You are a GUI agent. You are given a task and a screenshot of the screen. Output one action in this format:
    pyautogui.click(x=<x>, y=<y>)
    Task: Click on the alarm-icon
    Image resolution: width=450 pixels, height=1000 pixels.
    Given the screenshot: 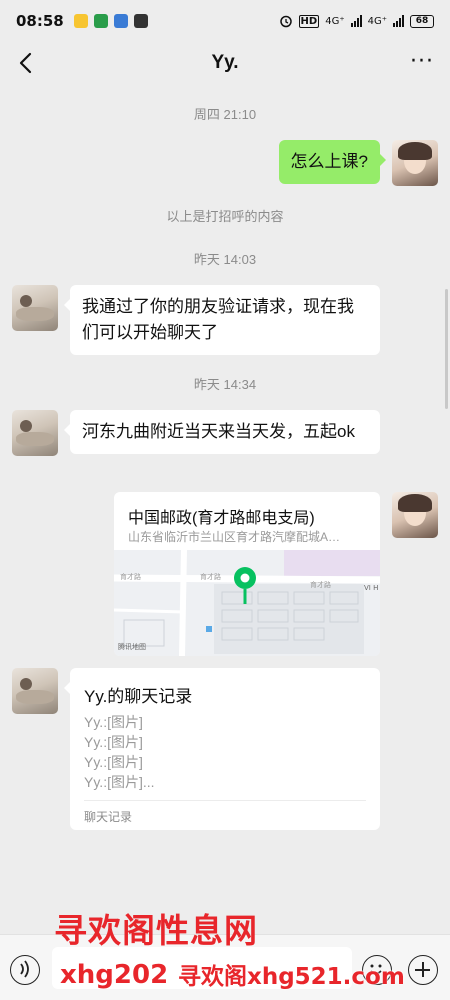 What is the action you would take?
    pyautogui.click(x=285, y=21)
    